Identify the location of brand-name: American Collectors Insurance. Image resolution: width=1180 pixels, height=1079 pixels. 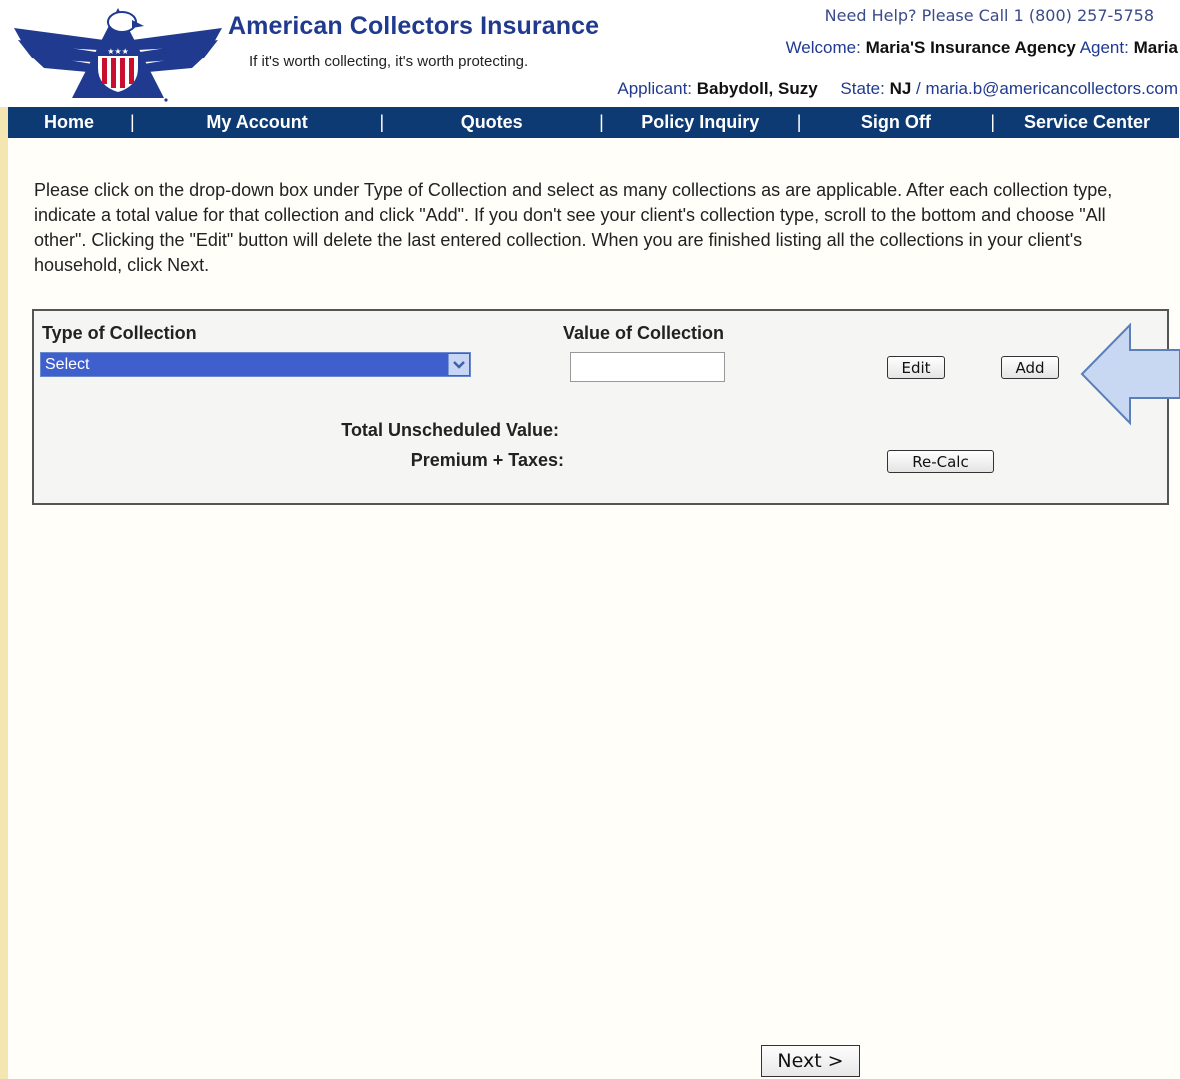
(414, 26).